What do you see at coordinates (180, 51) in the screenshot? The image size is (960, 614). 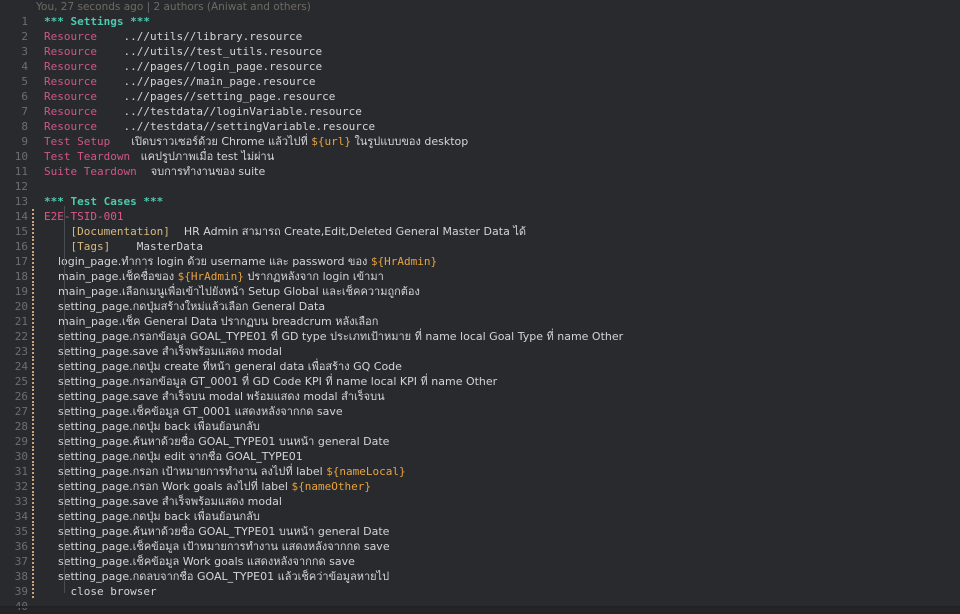 I see `code-line-text: Resource ..//utils//test_utils.resource` at bounding box center [180, 51].